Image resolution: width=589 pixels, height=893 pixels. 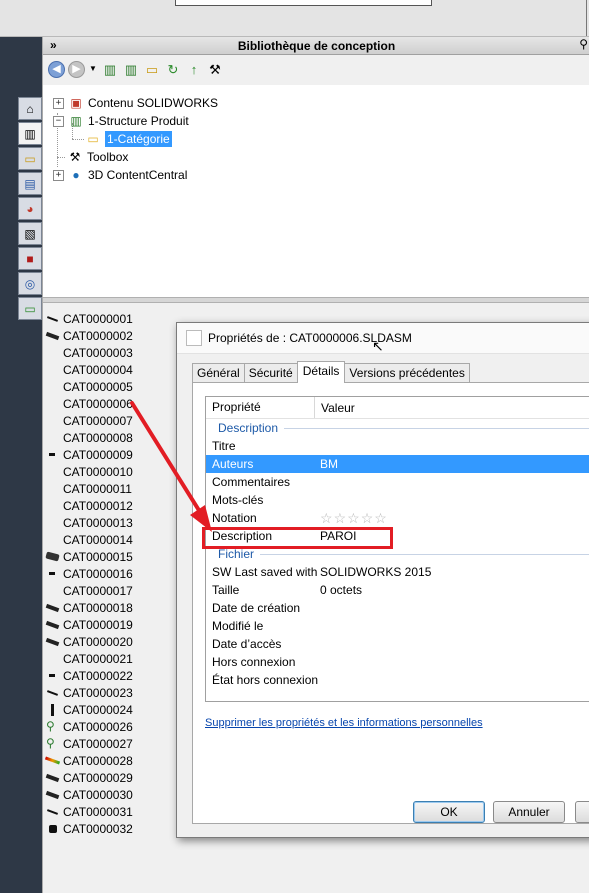 I want to click on table-row: Auteurs BM, so click(x=397, y=464).